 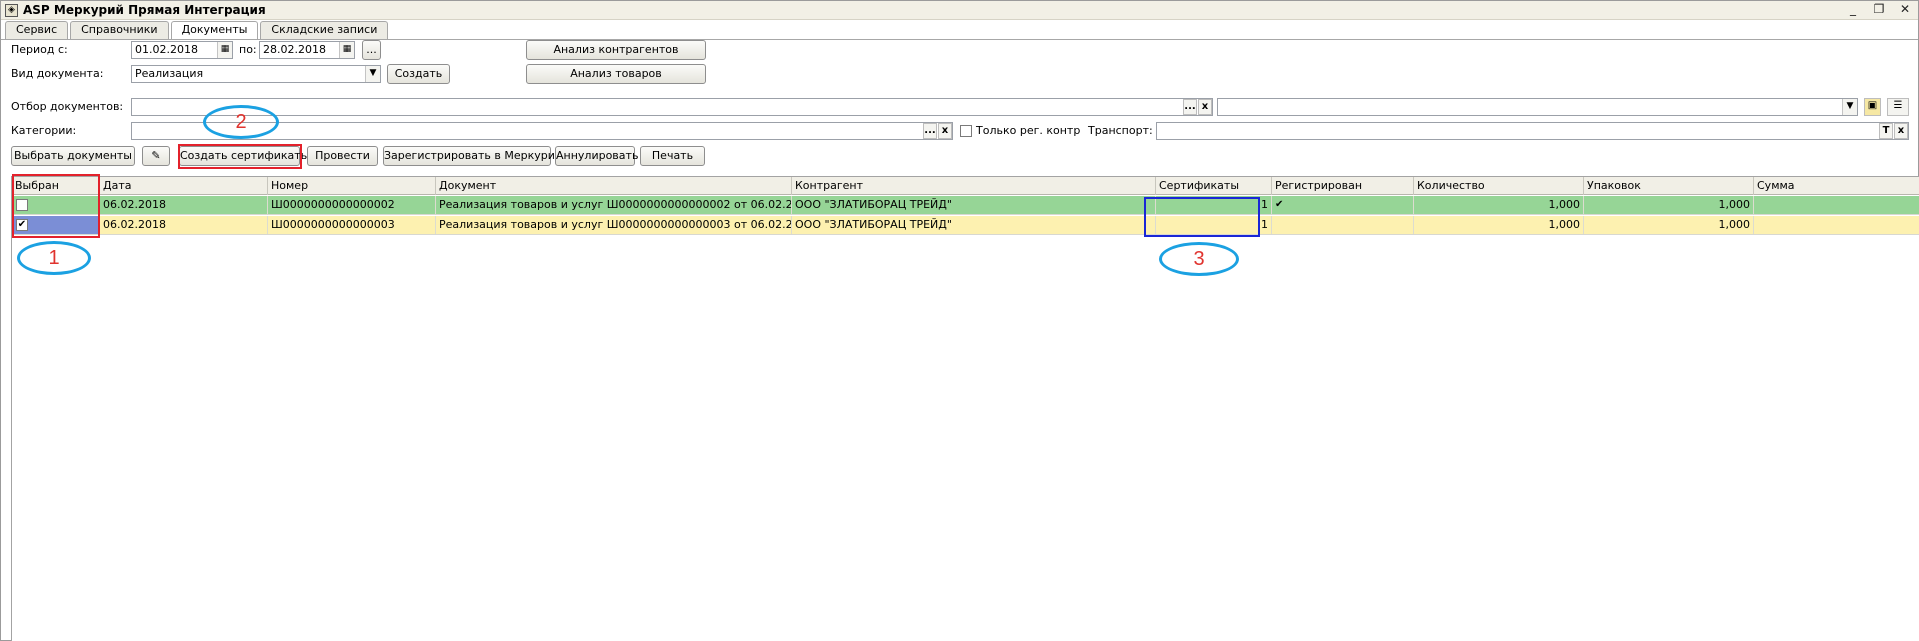 What do you see at coordinates (1898, 107) in the screenshot?
I see `settings-list-icon: ☰` at bounding box center [1898, 107].